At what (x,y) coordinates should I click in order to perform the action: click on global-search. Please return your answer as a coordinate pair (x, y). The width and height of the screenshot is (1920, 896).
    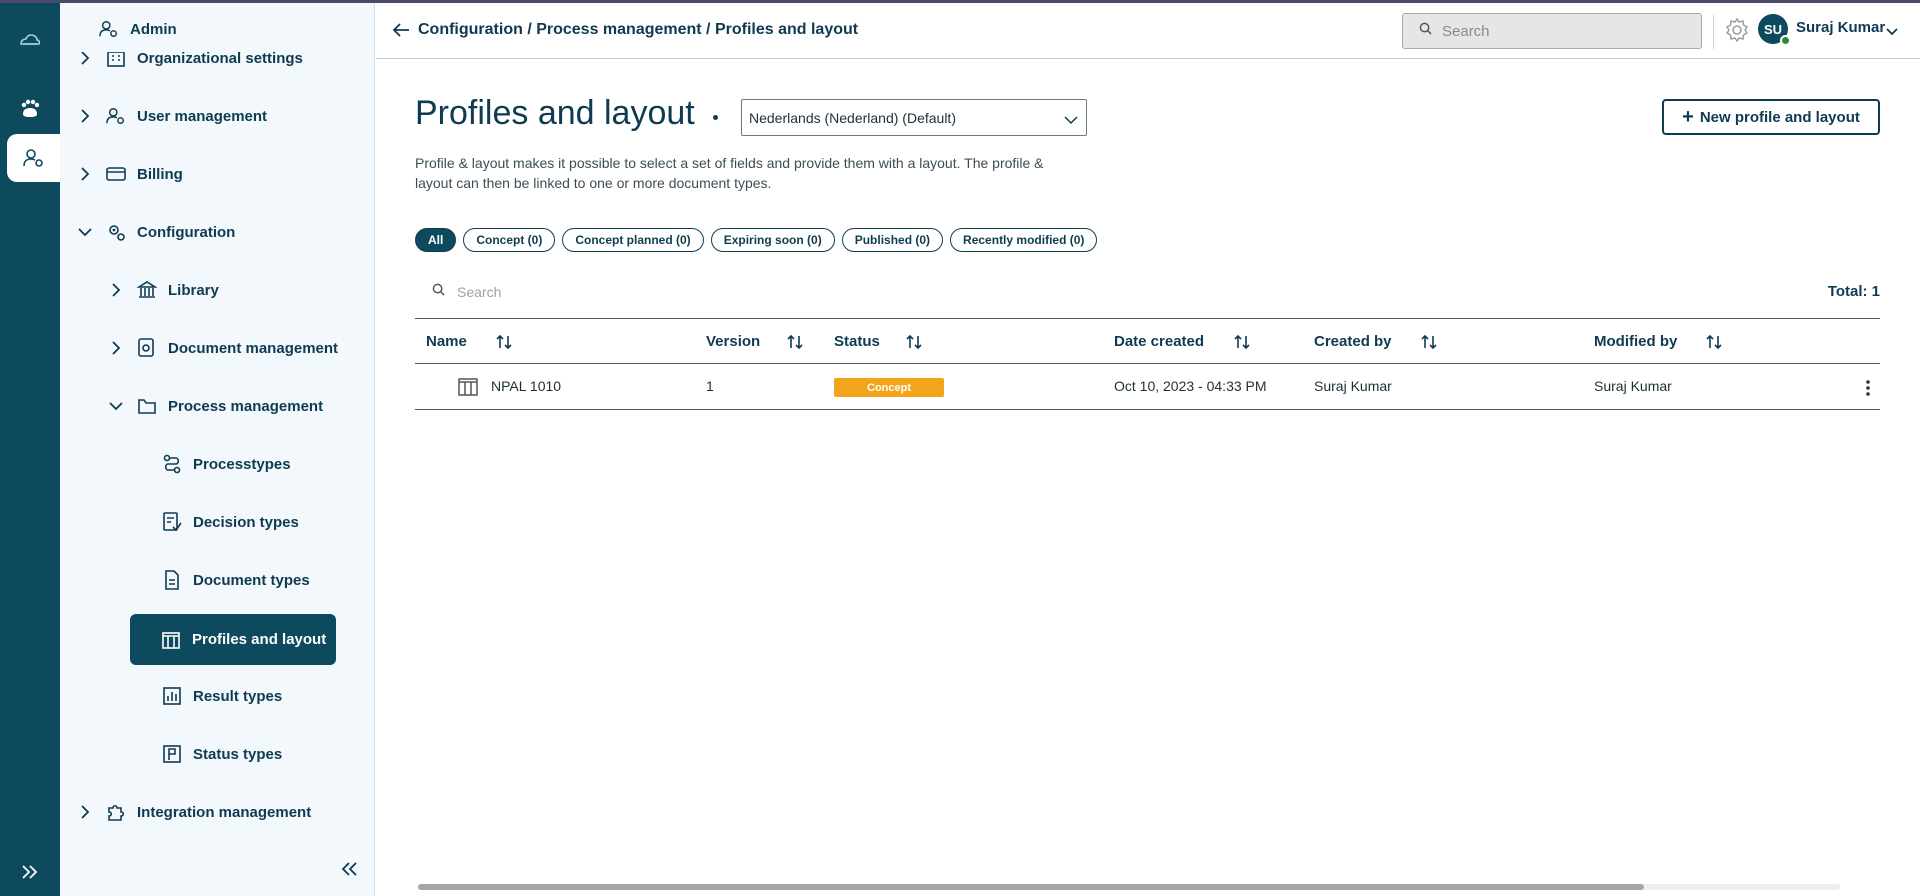
    Looking at the image, I should click on (1552, 31).